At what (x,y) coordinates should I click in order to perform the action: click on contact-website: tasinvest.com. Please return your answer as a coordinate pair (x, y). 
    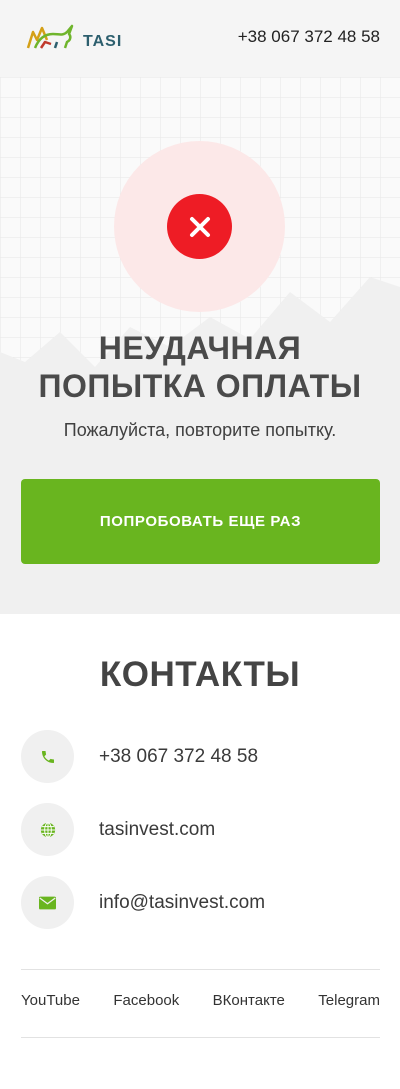
    Looking at the image, I should click on (201, 829).